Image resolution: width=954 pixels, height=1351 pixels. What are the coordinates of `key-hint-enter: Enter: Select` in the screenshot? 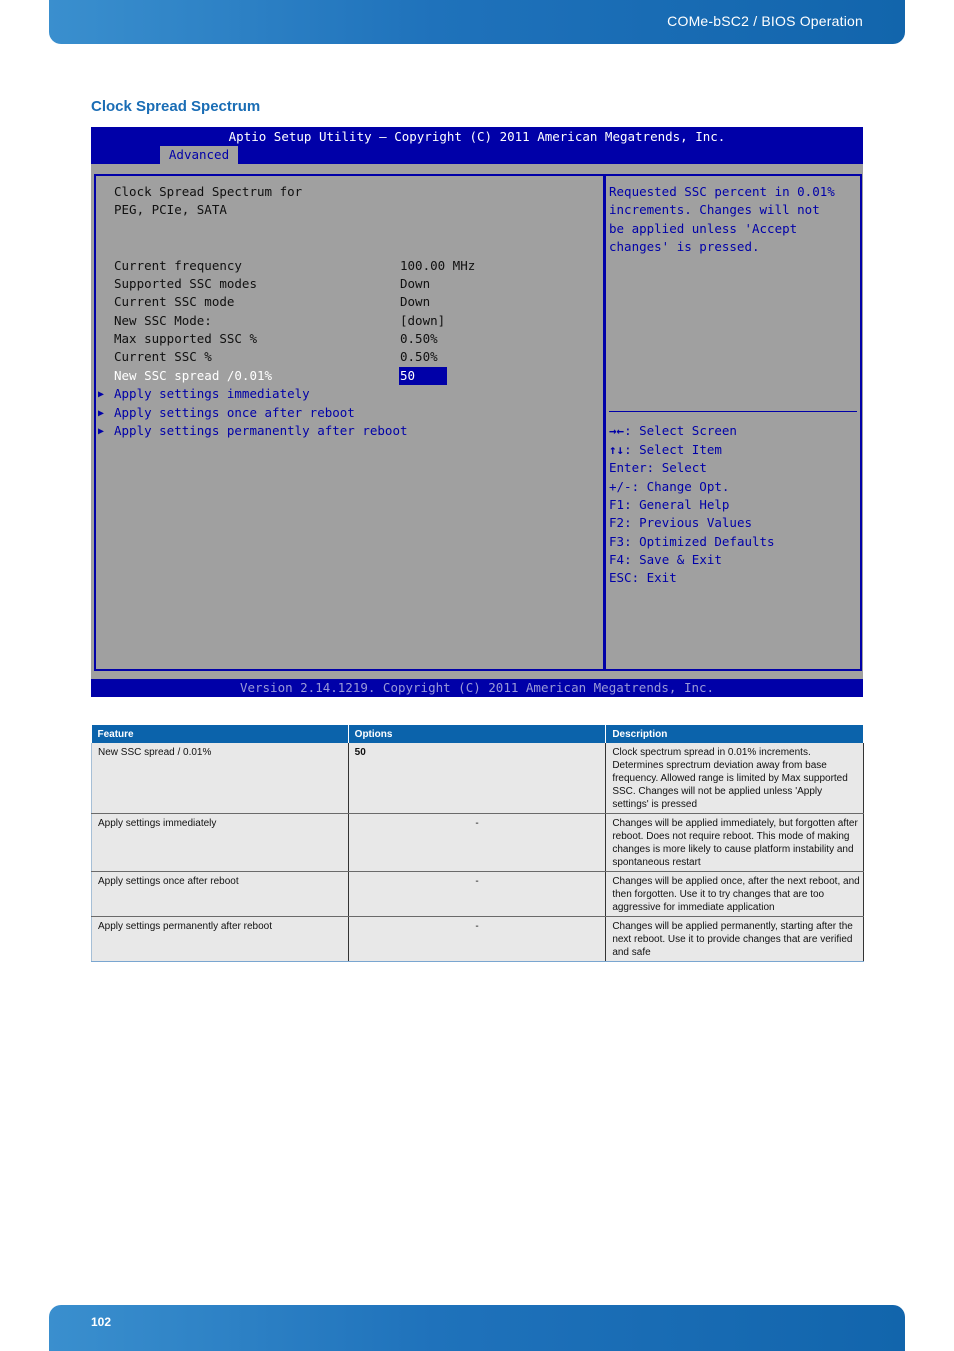 It's located at (658, 467).